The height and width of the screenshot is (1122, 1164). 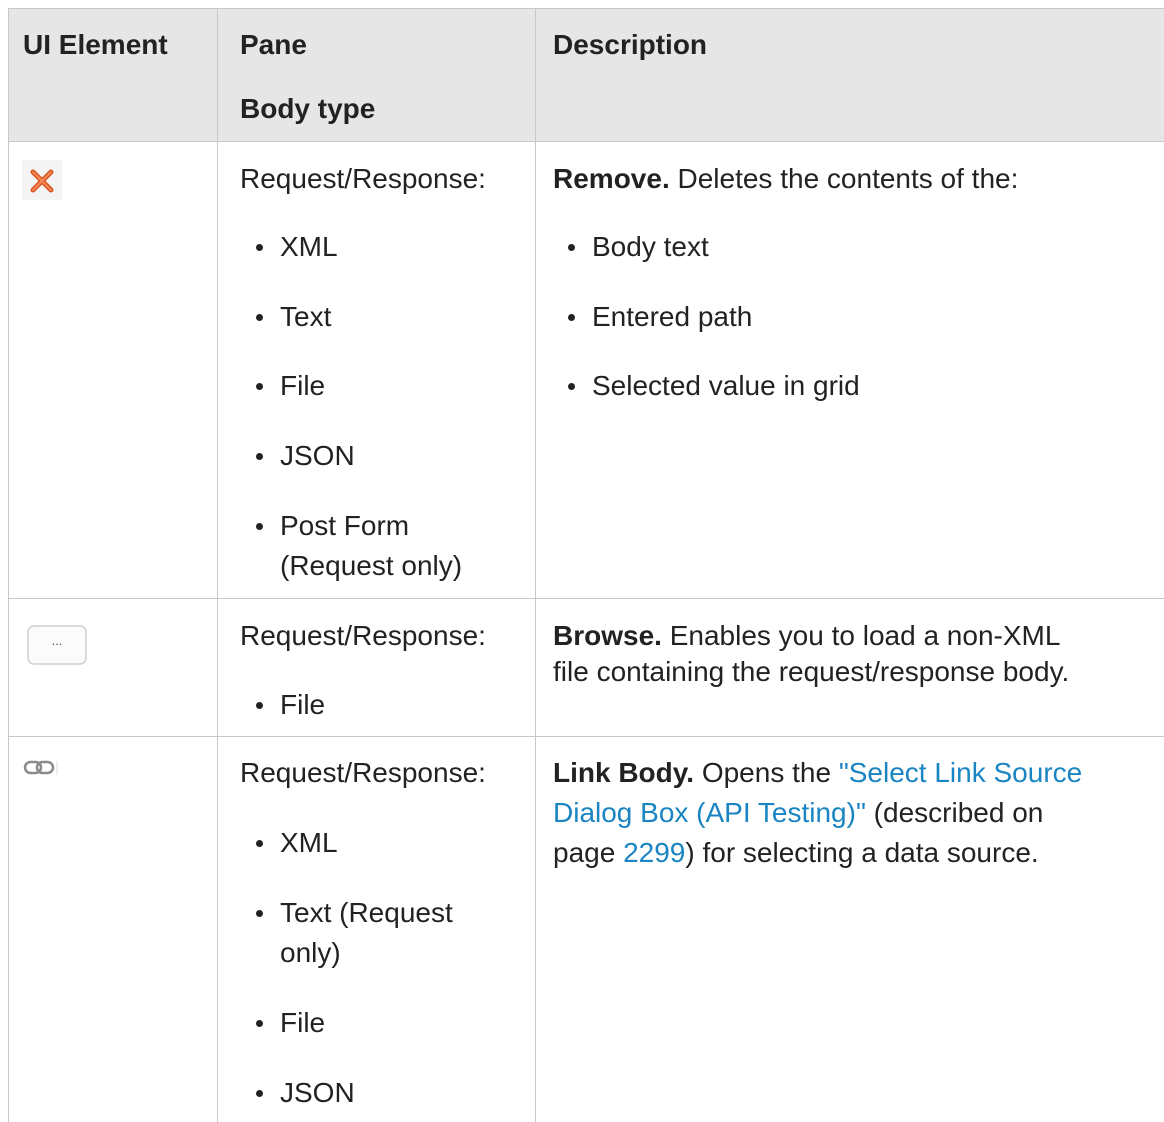 What do you see at coordinates (42, 180) in the screenshot?
I see `remove-icon` at bounding box center [42, 180].